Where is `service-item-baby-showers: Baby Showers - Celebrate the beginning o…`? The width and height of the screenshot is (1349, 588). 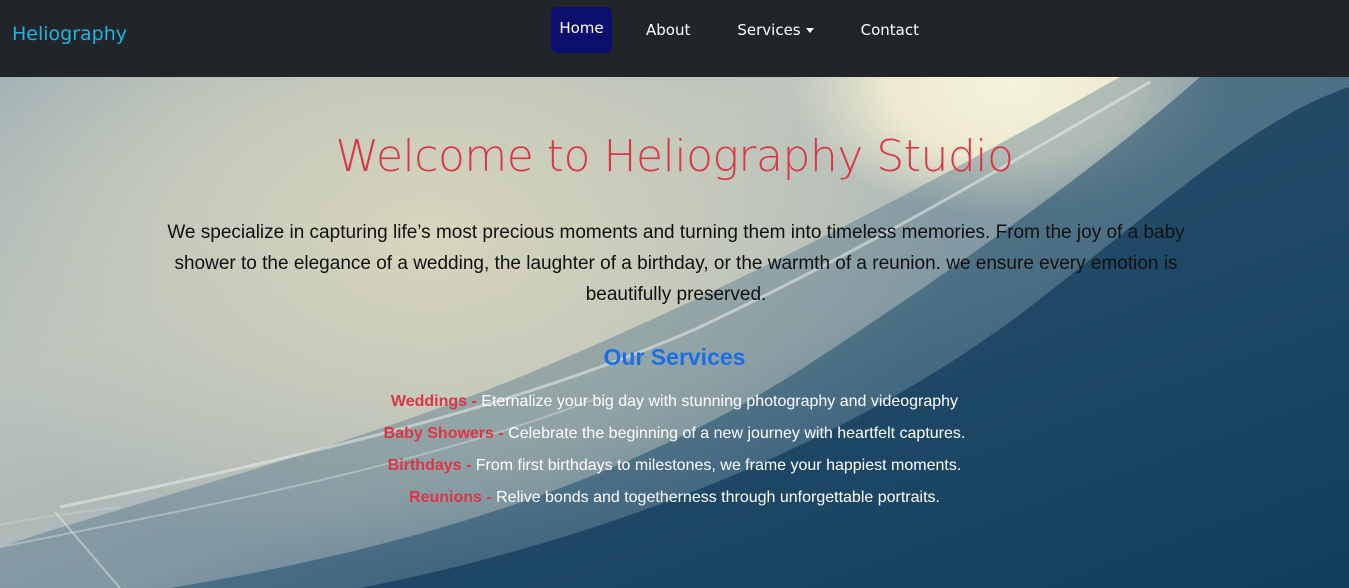
service-item-baby-showers: Baby Showers - Celebrate the beginning o… is located at coordinates (674, 434).